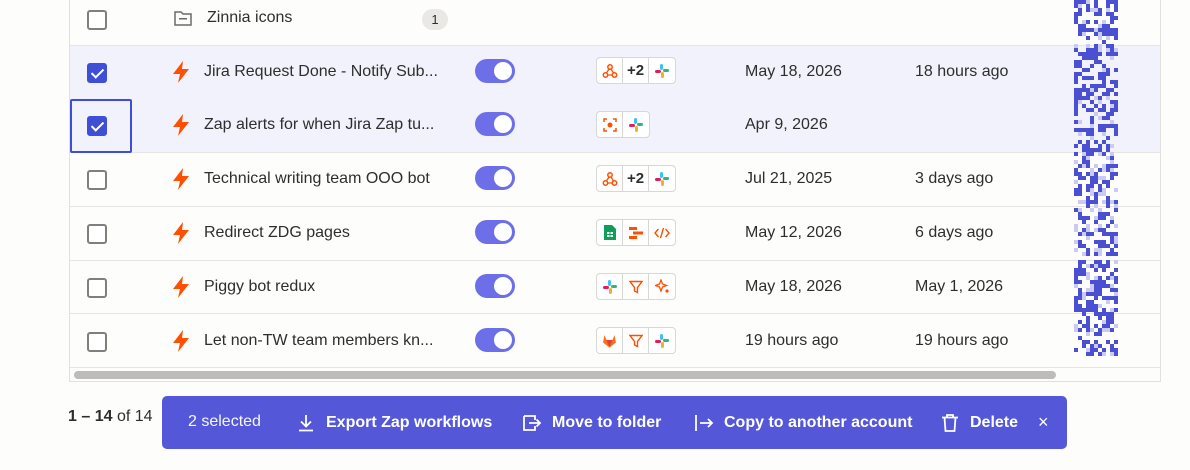 Image resolution: width=1190 pixels, height=470 pixels. I want to click on move-to-folder-button: Move to folder, so click(591, 422).